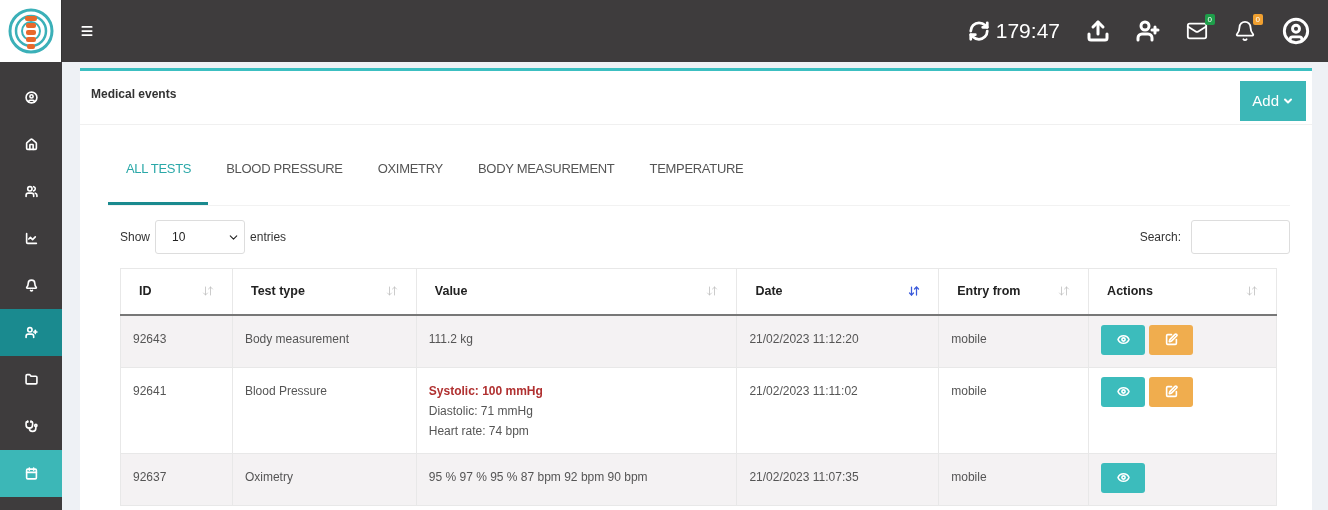 This screenshot has height=510, width=1328. Describe the element at coordinates (837, 340) in the screenshot. I see `table-cell: 21/02/2023 11:12:20` at that location.